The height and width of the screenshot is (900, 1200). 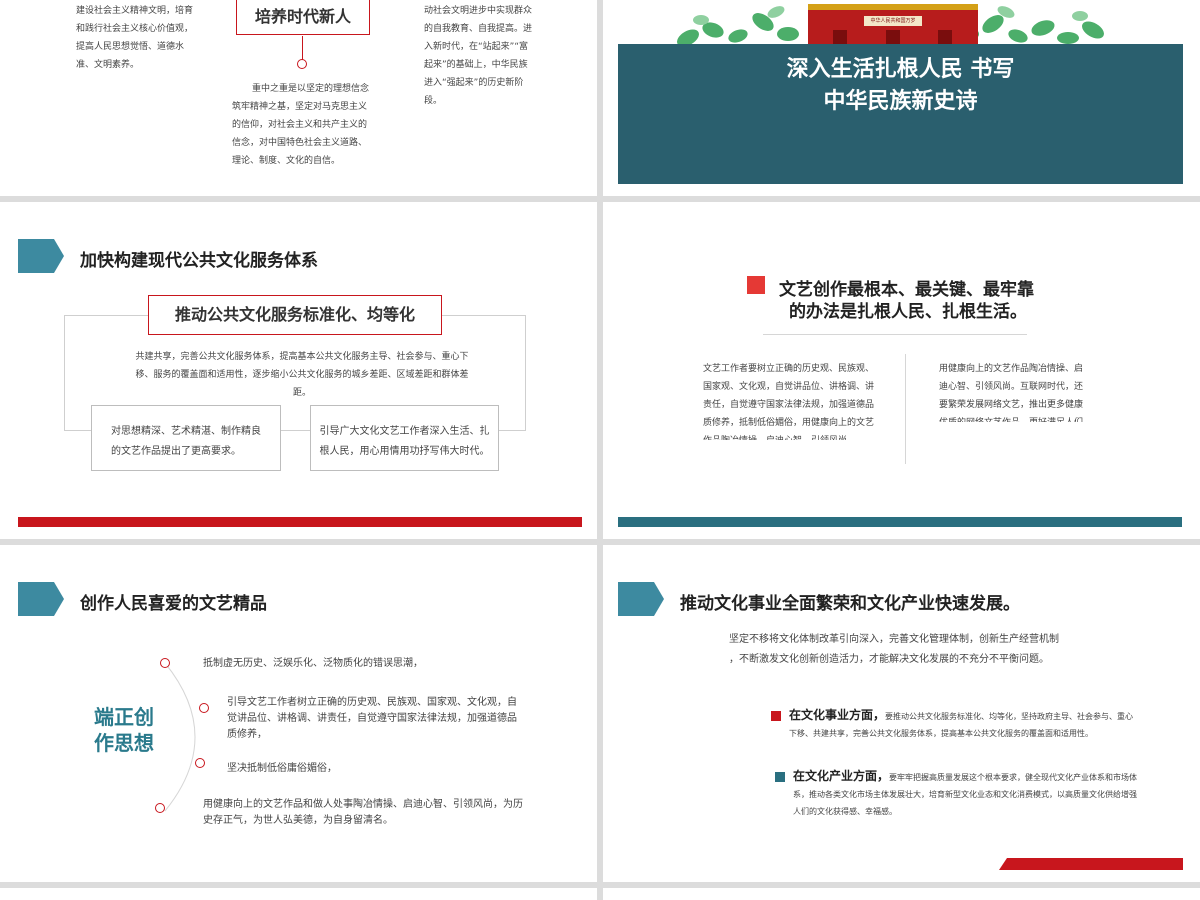 I want to click on left-card-text: 对思想精深、艺术精湛、制作精良的文艺作品提出了更高要求。, so click(x=186, y=441).